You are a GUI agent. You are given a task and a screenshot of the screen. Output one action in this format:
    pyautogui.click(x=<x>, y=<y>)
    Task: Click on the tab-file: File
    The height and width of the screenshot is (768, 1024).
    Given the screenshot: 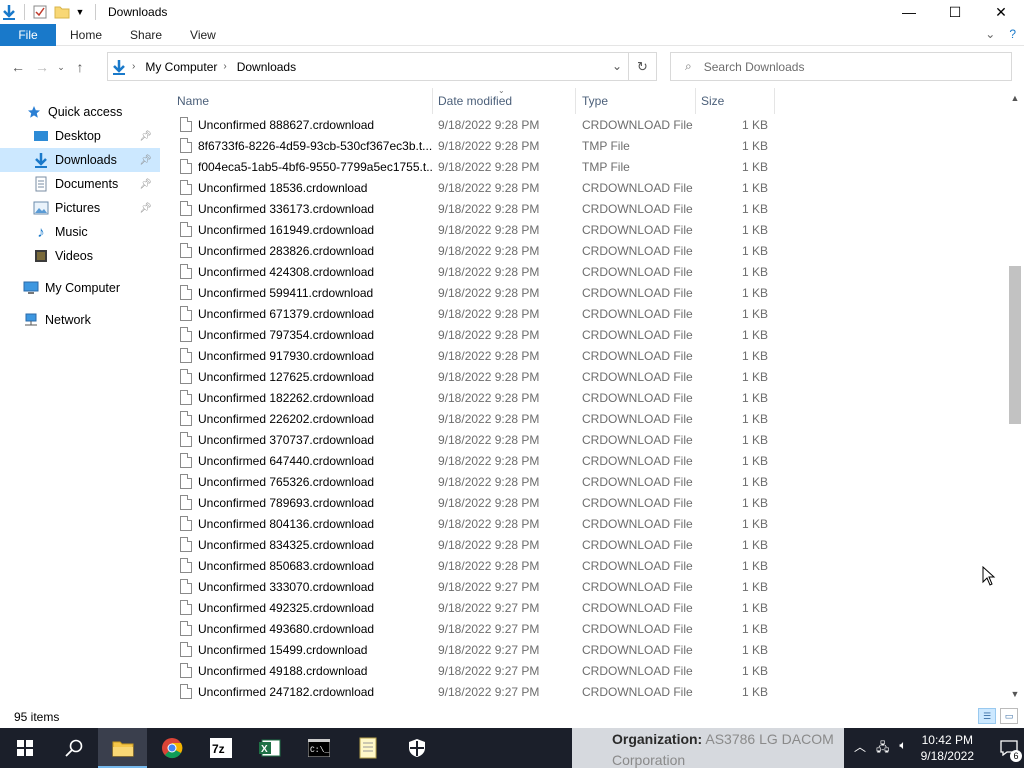 What is the action you would take?
    pyautogui.click(x=28, y=34)
    